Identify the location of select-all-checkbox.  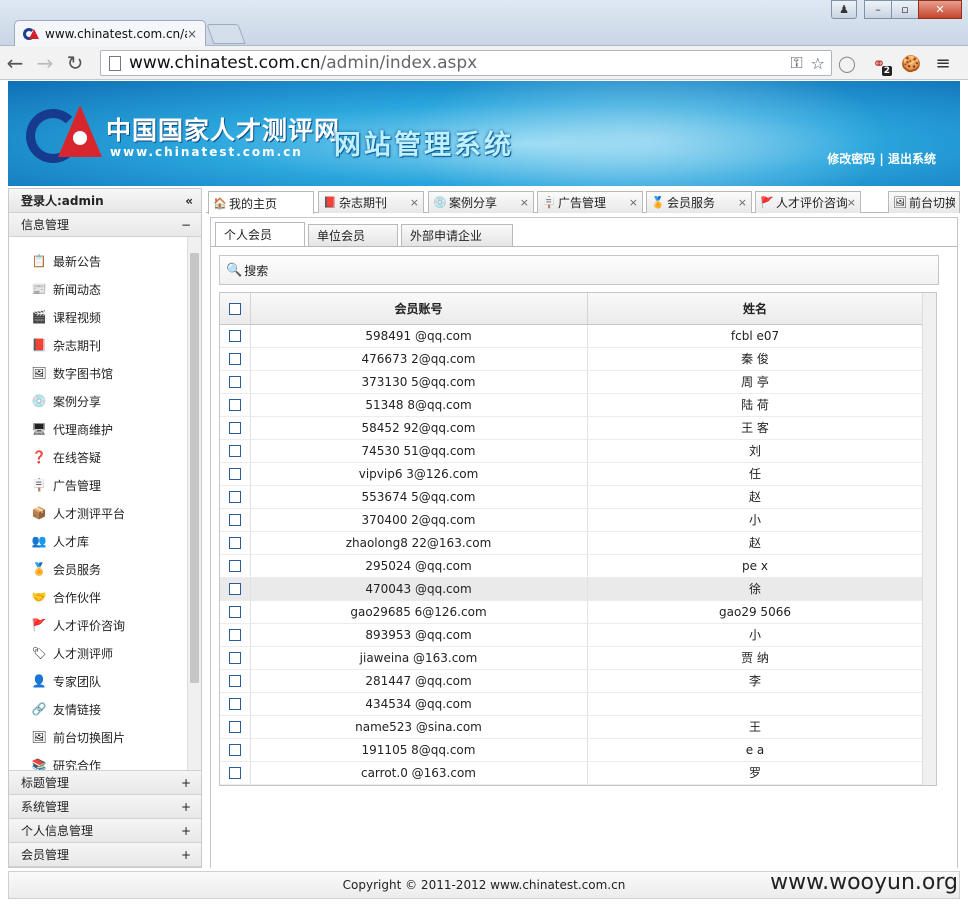
(234, 308).